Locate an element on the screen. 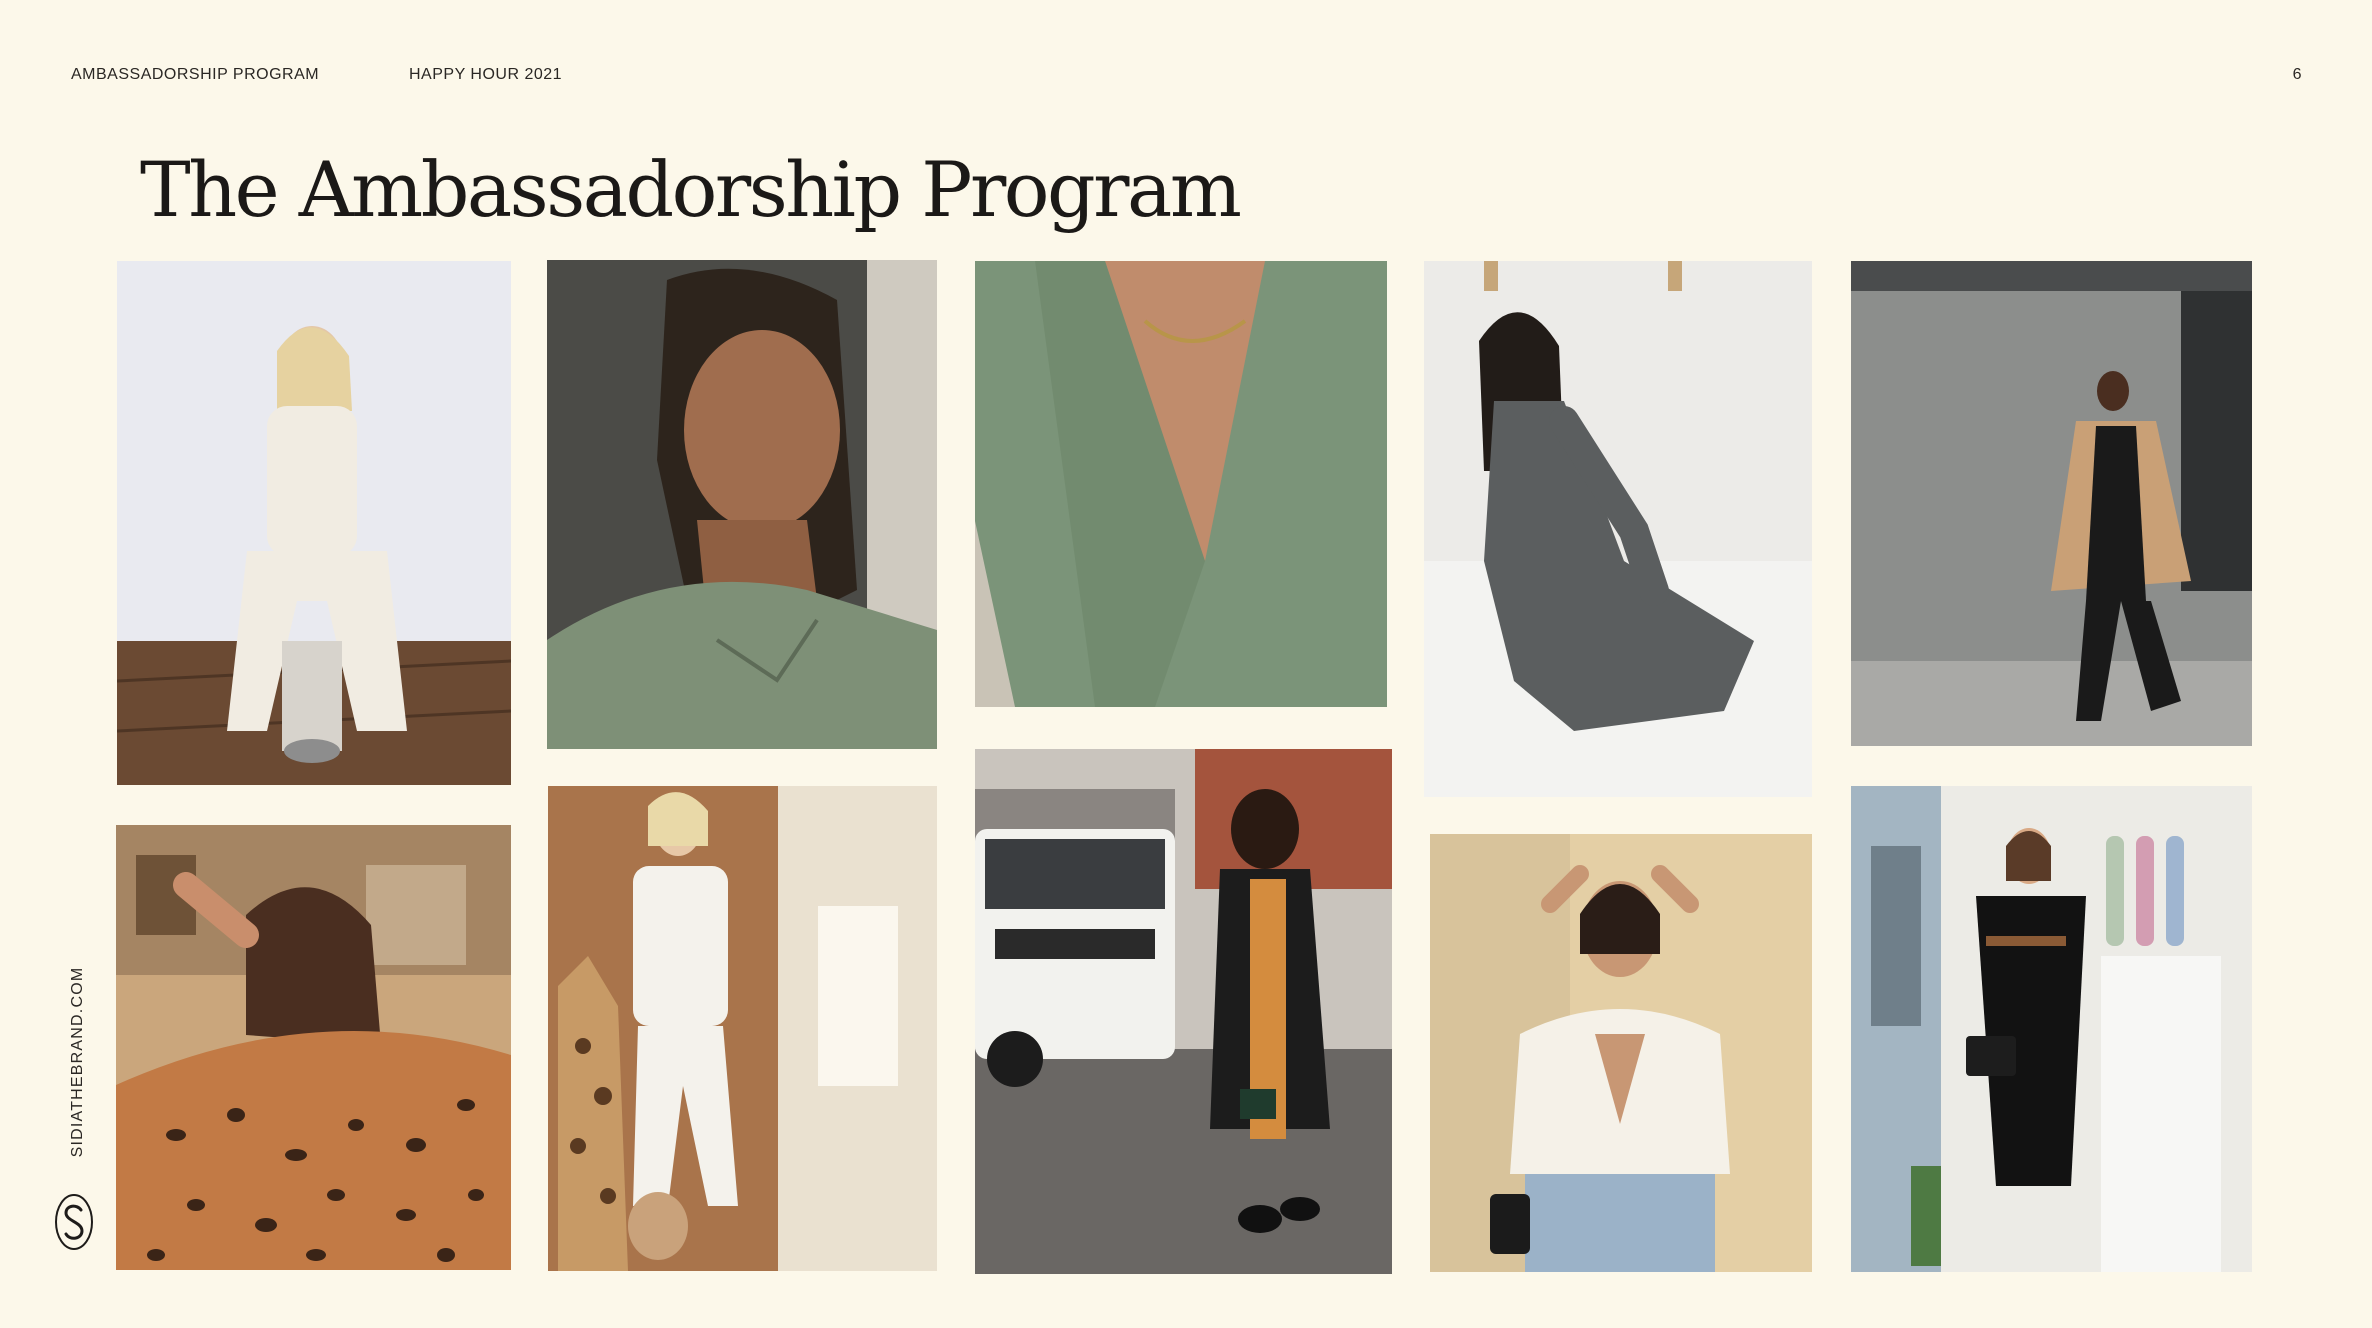  photo-camel-coat-wall is located at coordinates (2051, 503).